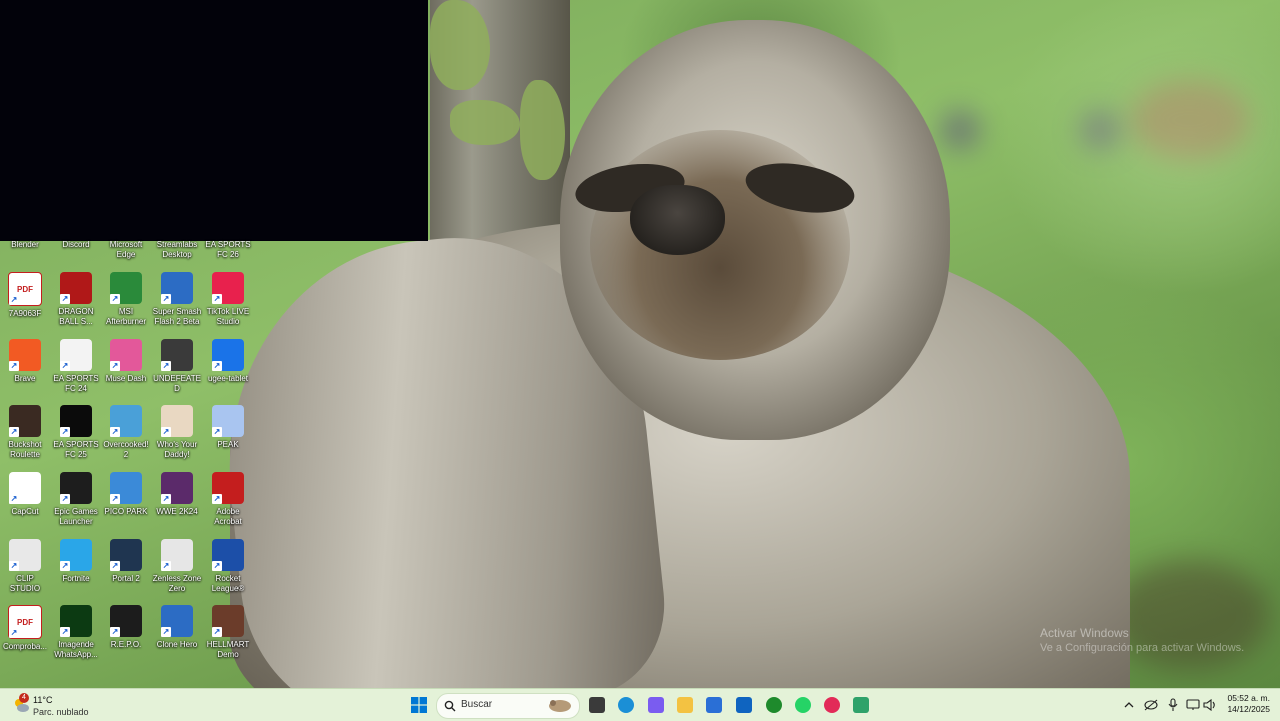 The width and height of the screenshot is (1280, 721). What do you see at coordinates (1190, 120) in the screenshot?
I see `wallpaper-leaf` at bounding box center [1190, 120].